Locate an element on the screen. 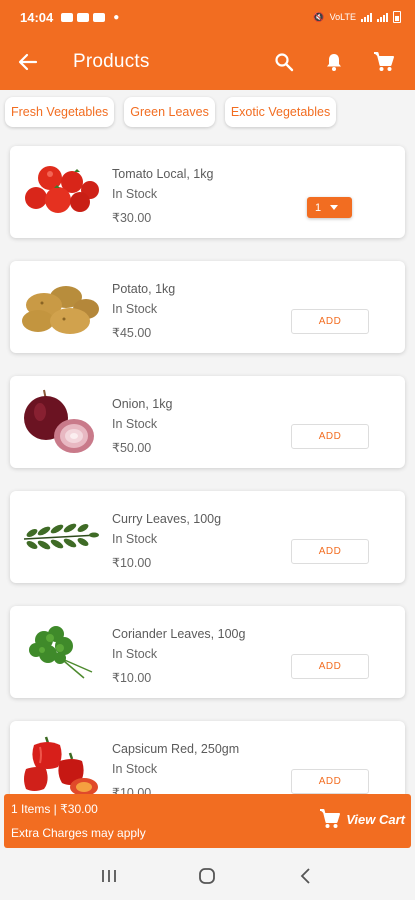 The height and width of the screenshot is (900, 415). system-status-icons: 🔇 VoLTE is located at coordinates (357, 17).